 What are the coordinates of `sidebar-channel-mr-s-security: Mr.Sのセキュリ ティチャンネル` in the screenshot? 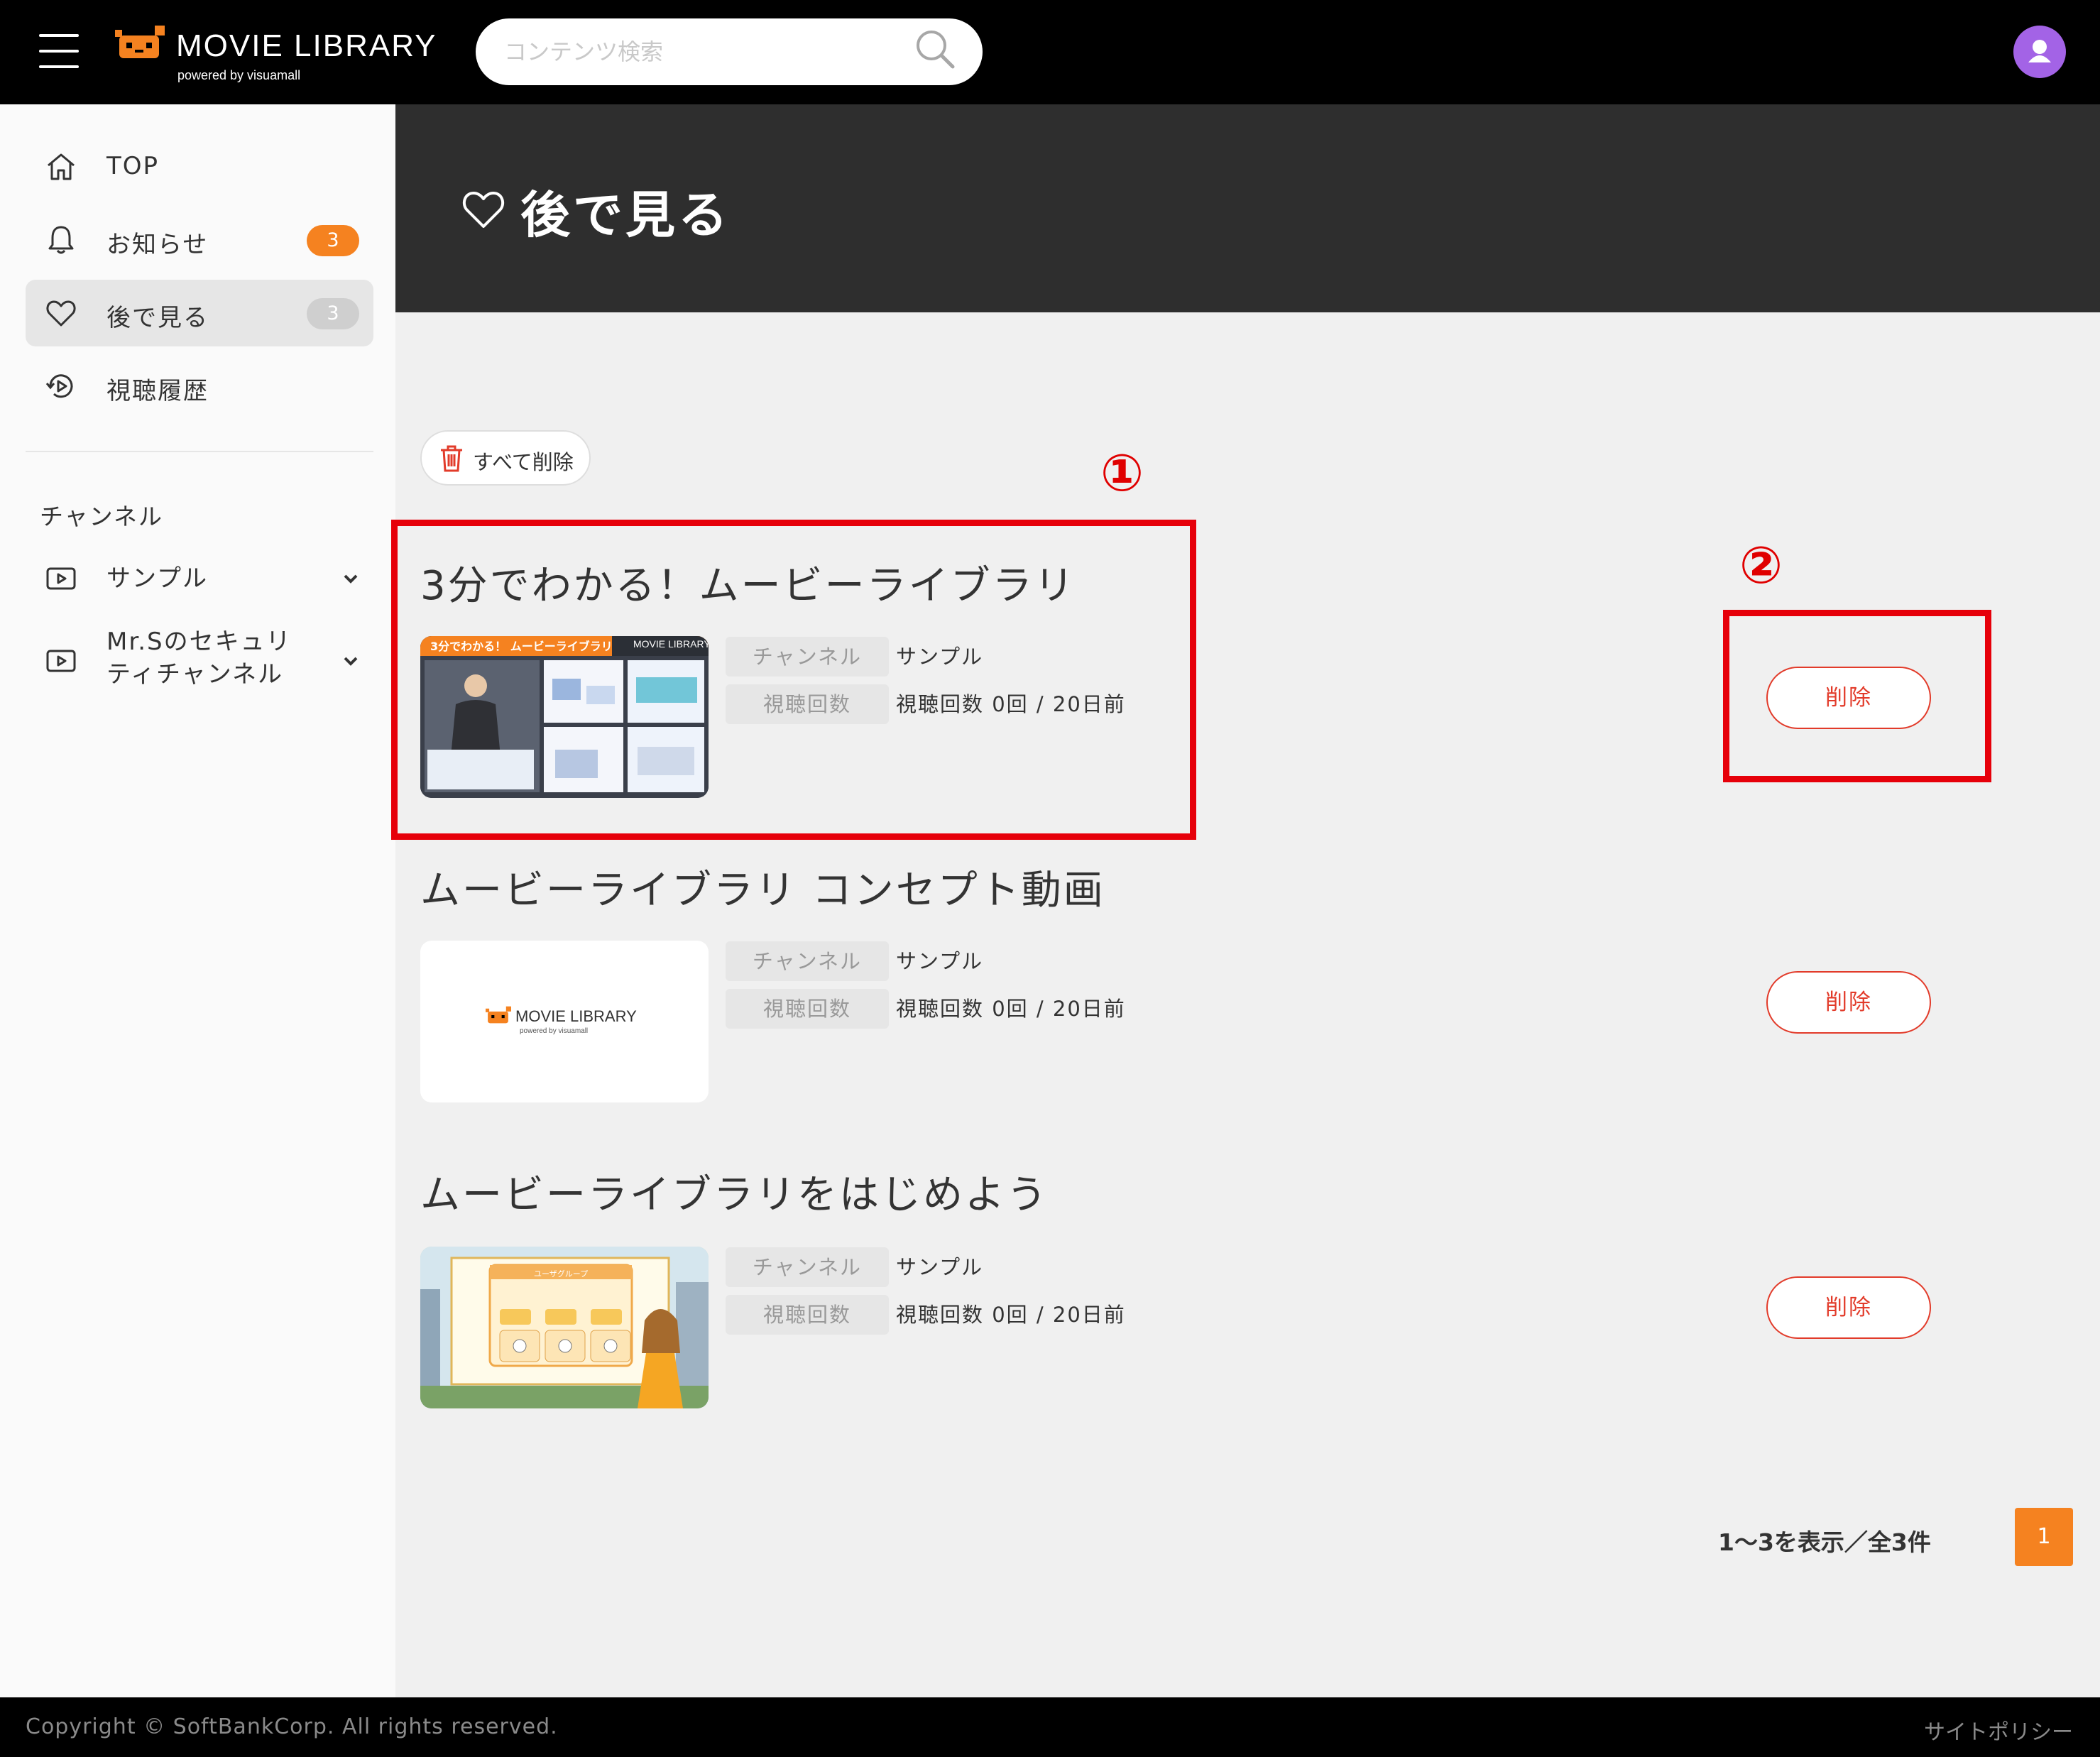 It's located at (199, 662).